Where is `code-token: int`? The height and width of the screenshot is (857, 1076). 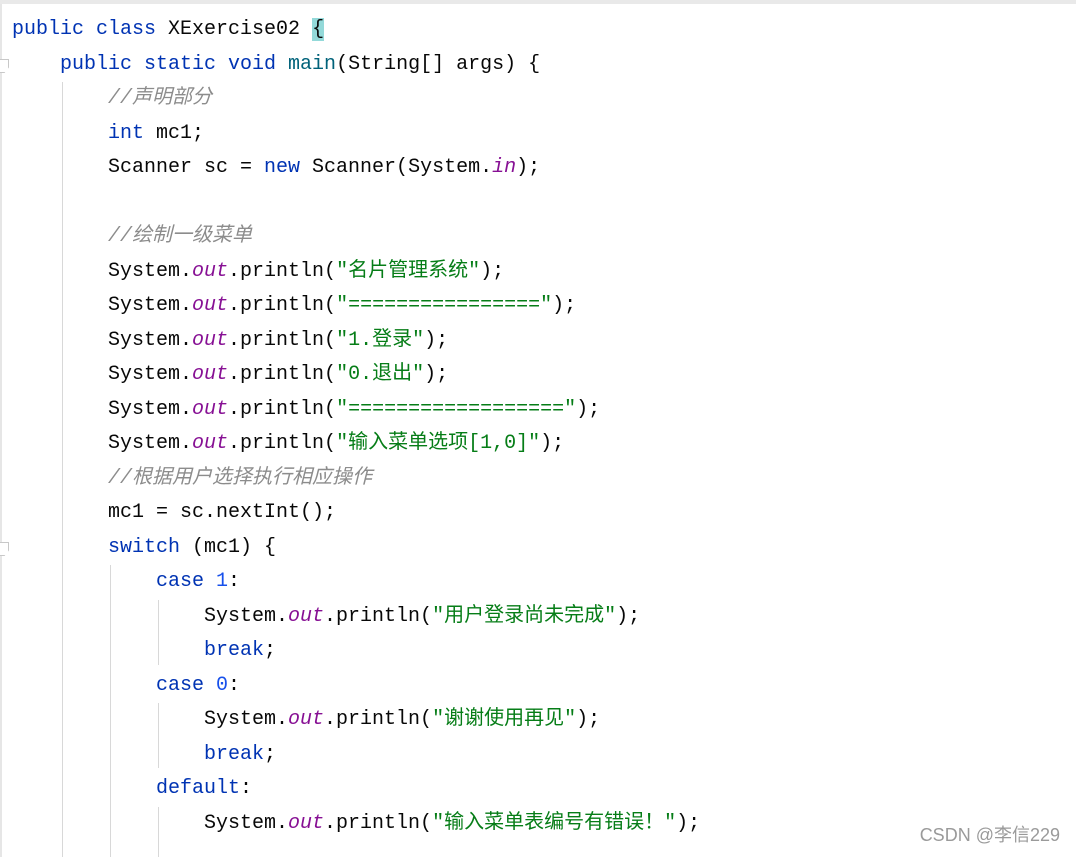
code-token: int is located at coordinates (132, 133).